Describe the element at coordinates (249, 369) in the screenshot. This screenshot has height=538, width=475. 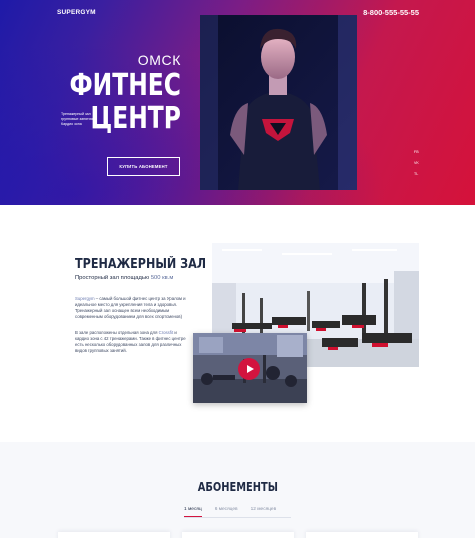
I see `play-video-button` at that location.